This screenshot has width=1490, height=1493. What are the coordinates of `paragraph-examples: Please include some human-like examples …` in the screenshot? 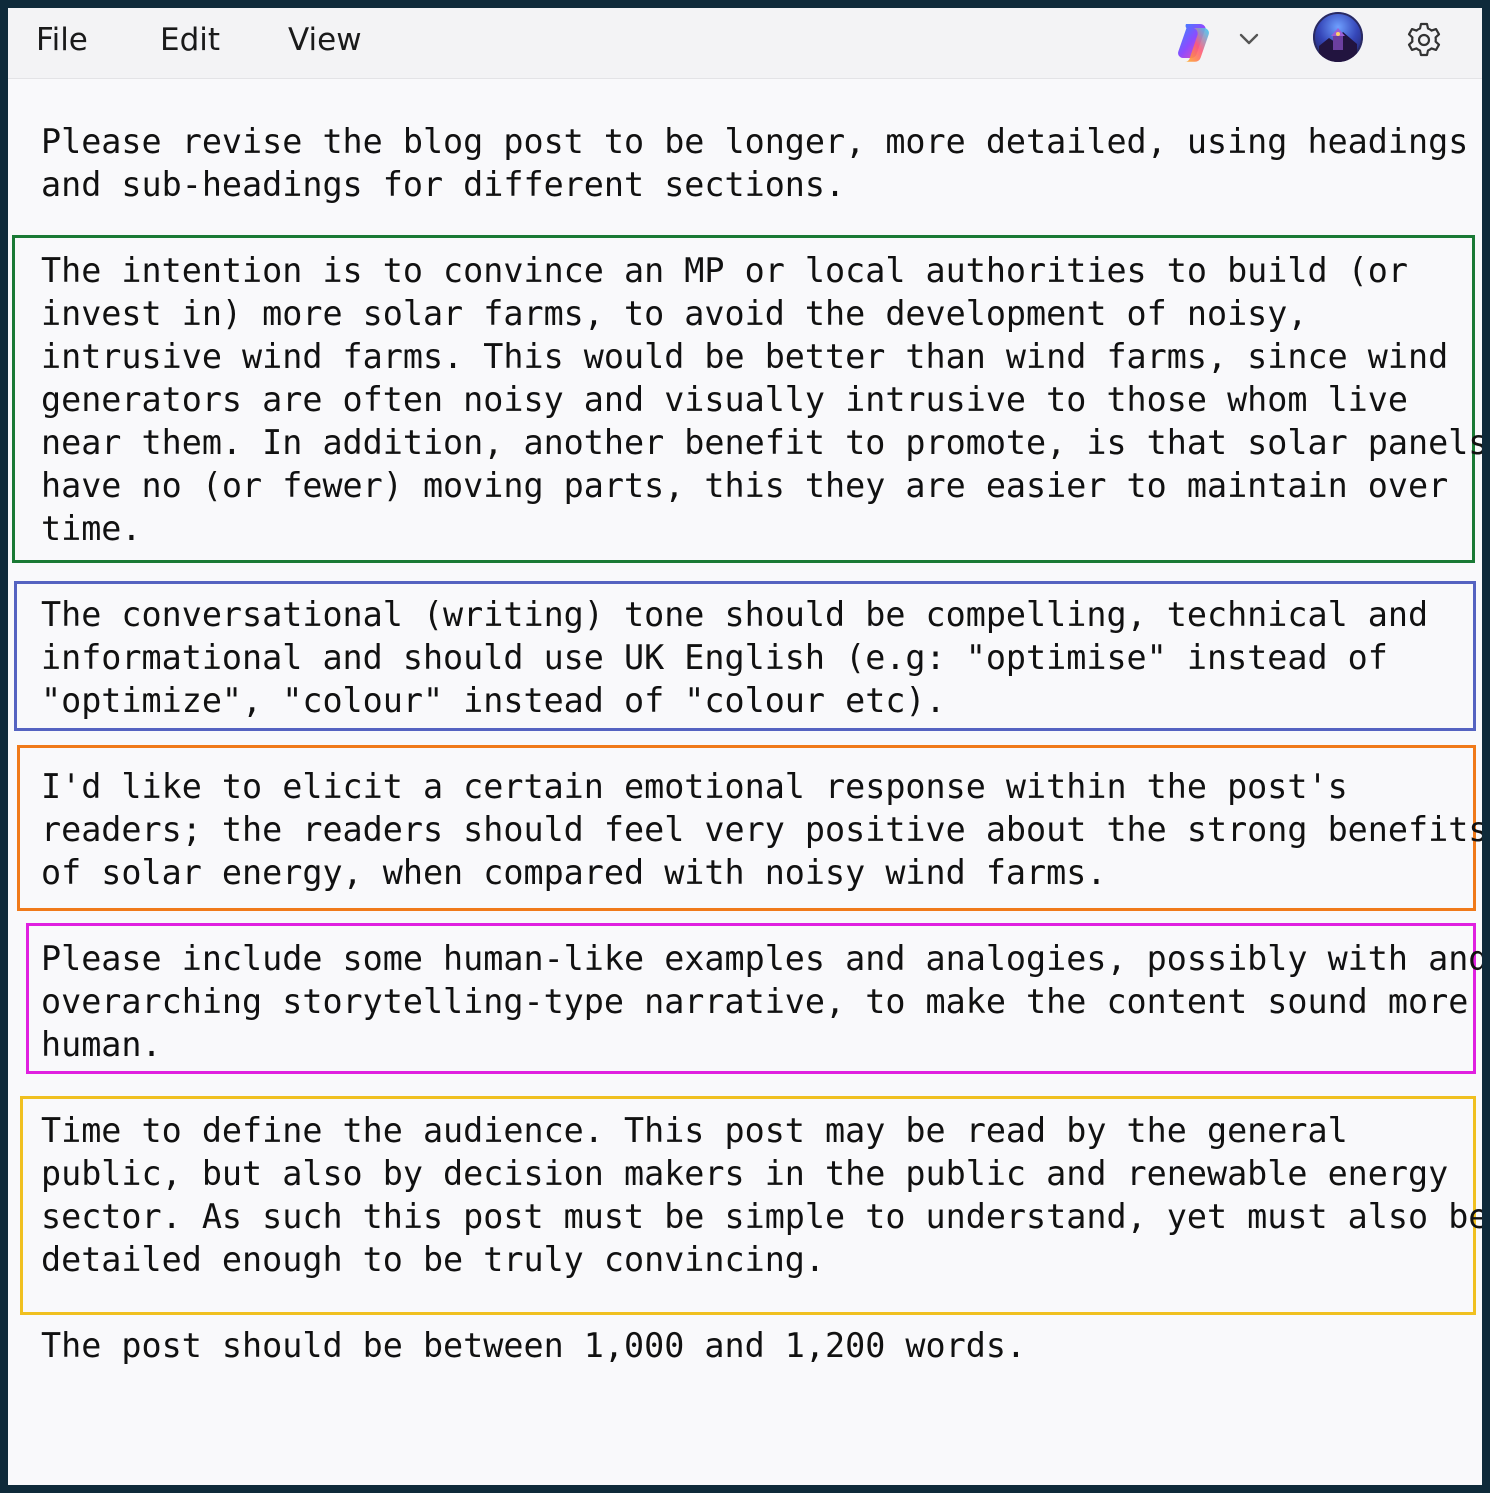 It's located at (761, 1001).